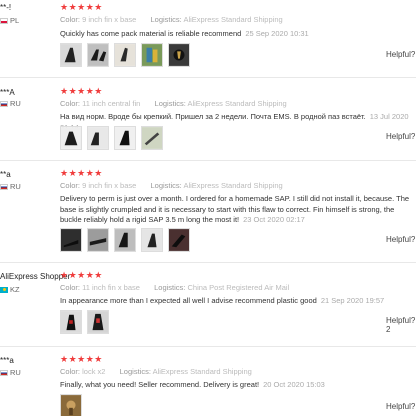 This screenshot has width=416, height=416. What do you see at coordinates (7, 92) in the screenshot?
I see `reviewer-name: ***A` at bounding box center [7, 92].